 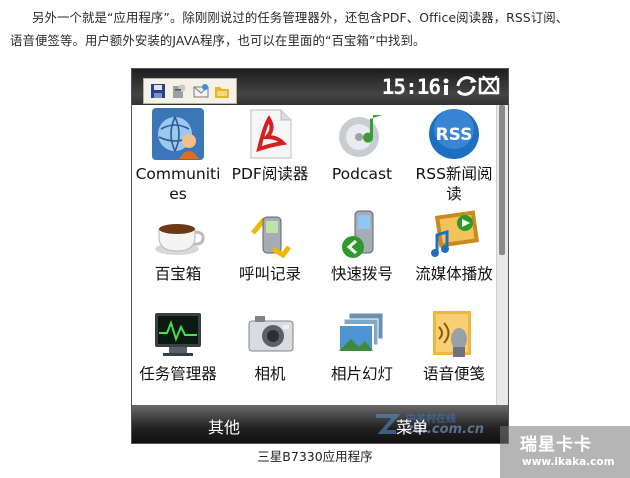 What do you see at coordinates (218, 40) in the screenshot?
I see `article-line-2: 语音便签等。用户额外安装的JAVA程序，也可以在里面的“百宝箱”中找到。` at bounding box center [218, 40].